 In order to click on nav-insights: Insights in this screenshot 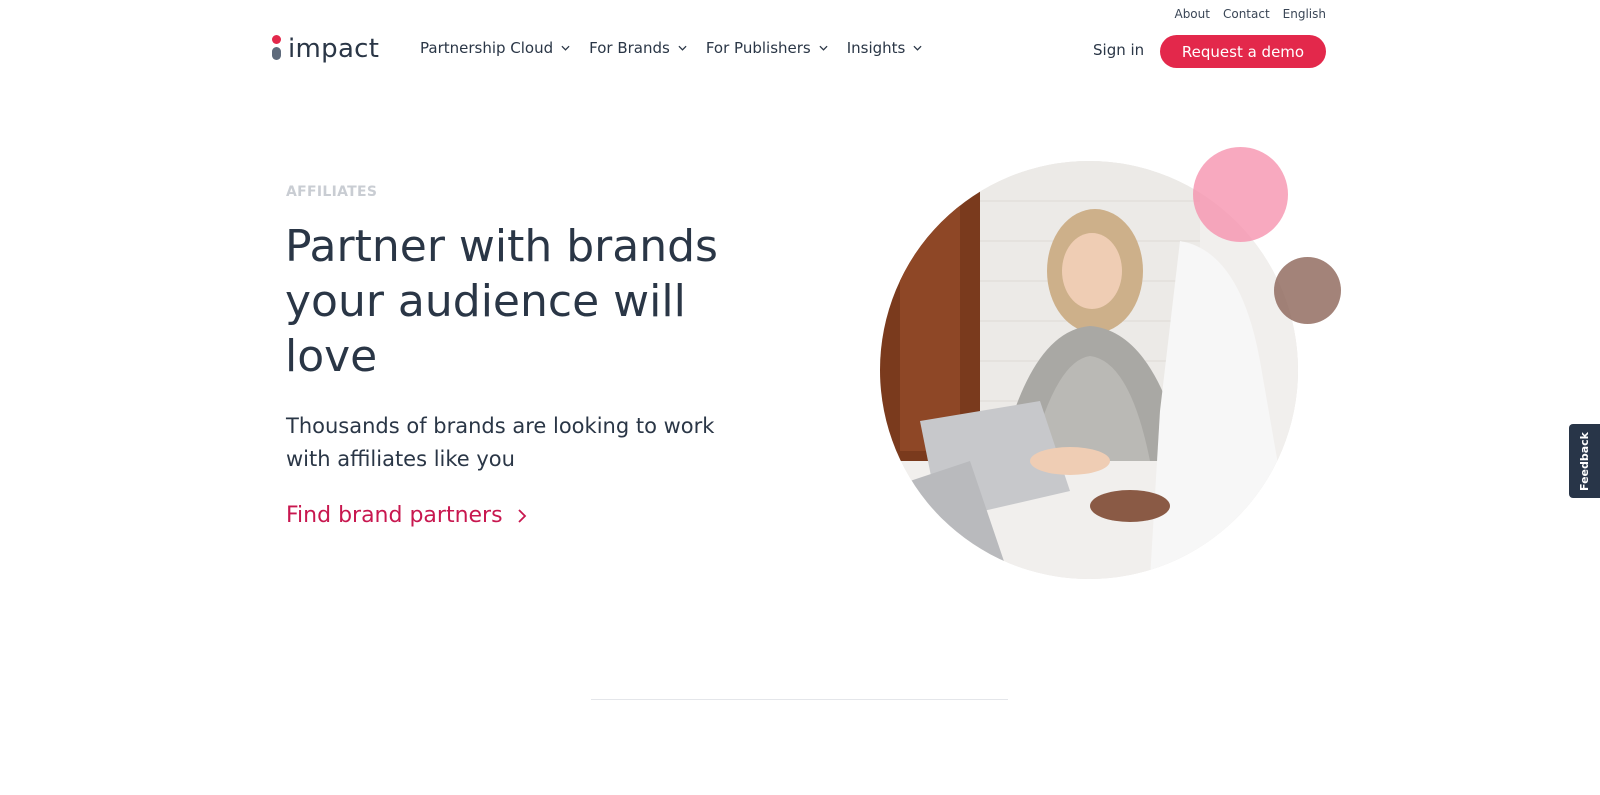, I will do `click(885, 48)`.